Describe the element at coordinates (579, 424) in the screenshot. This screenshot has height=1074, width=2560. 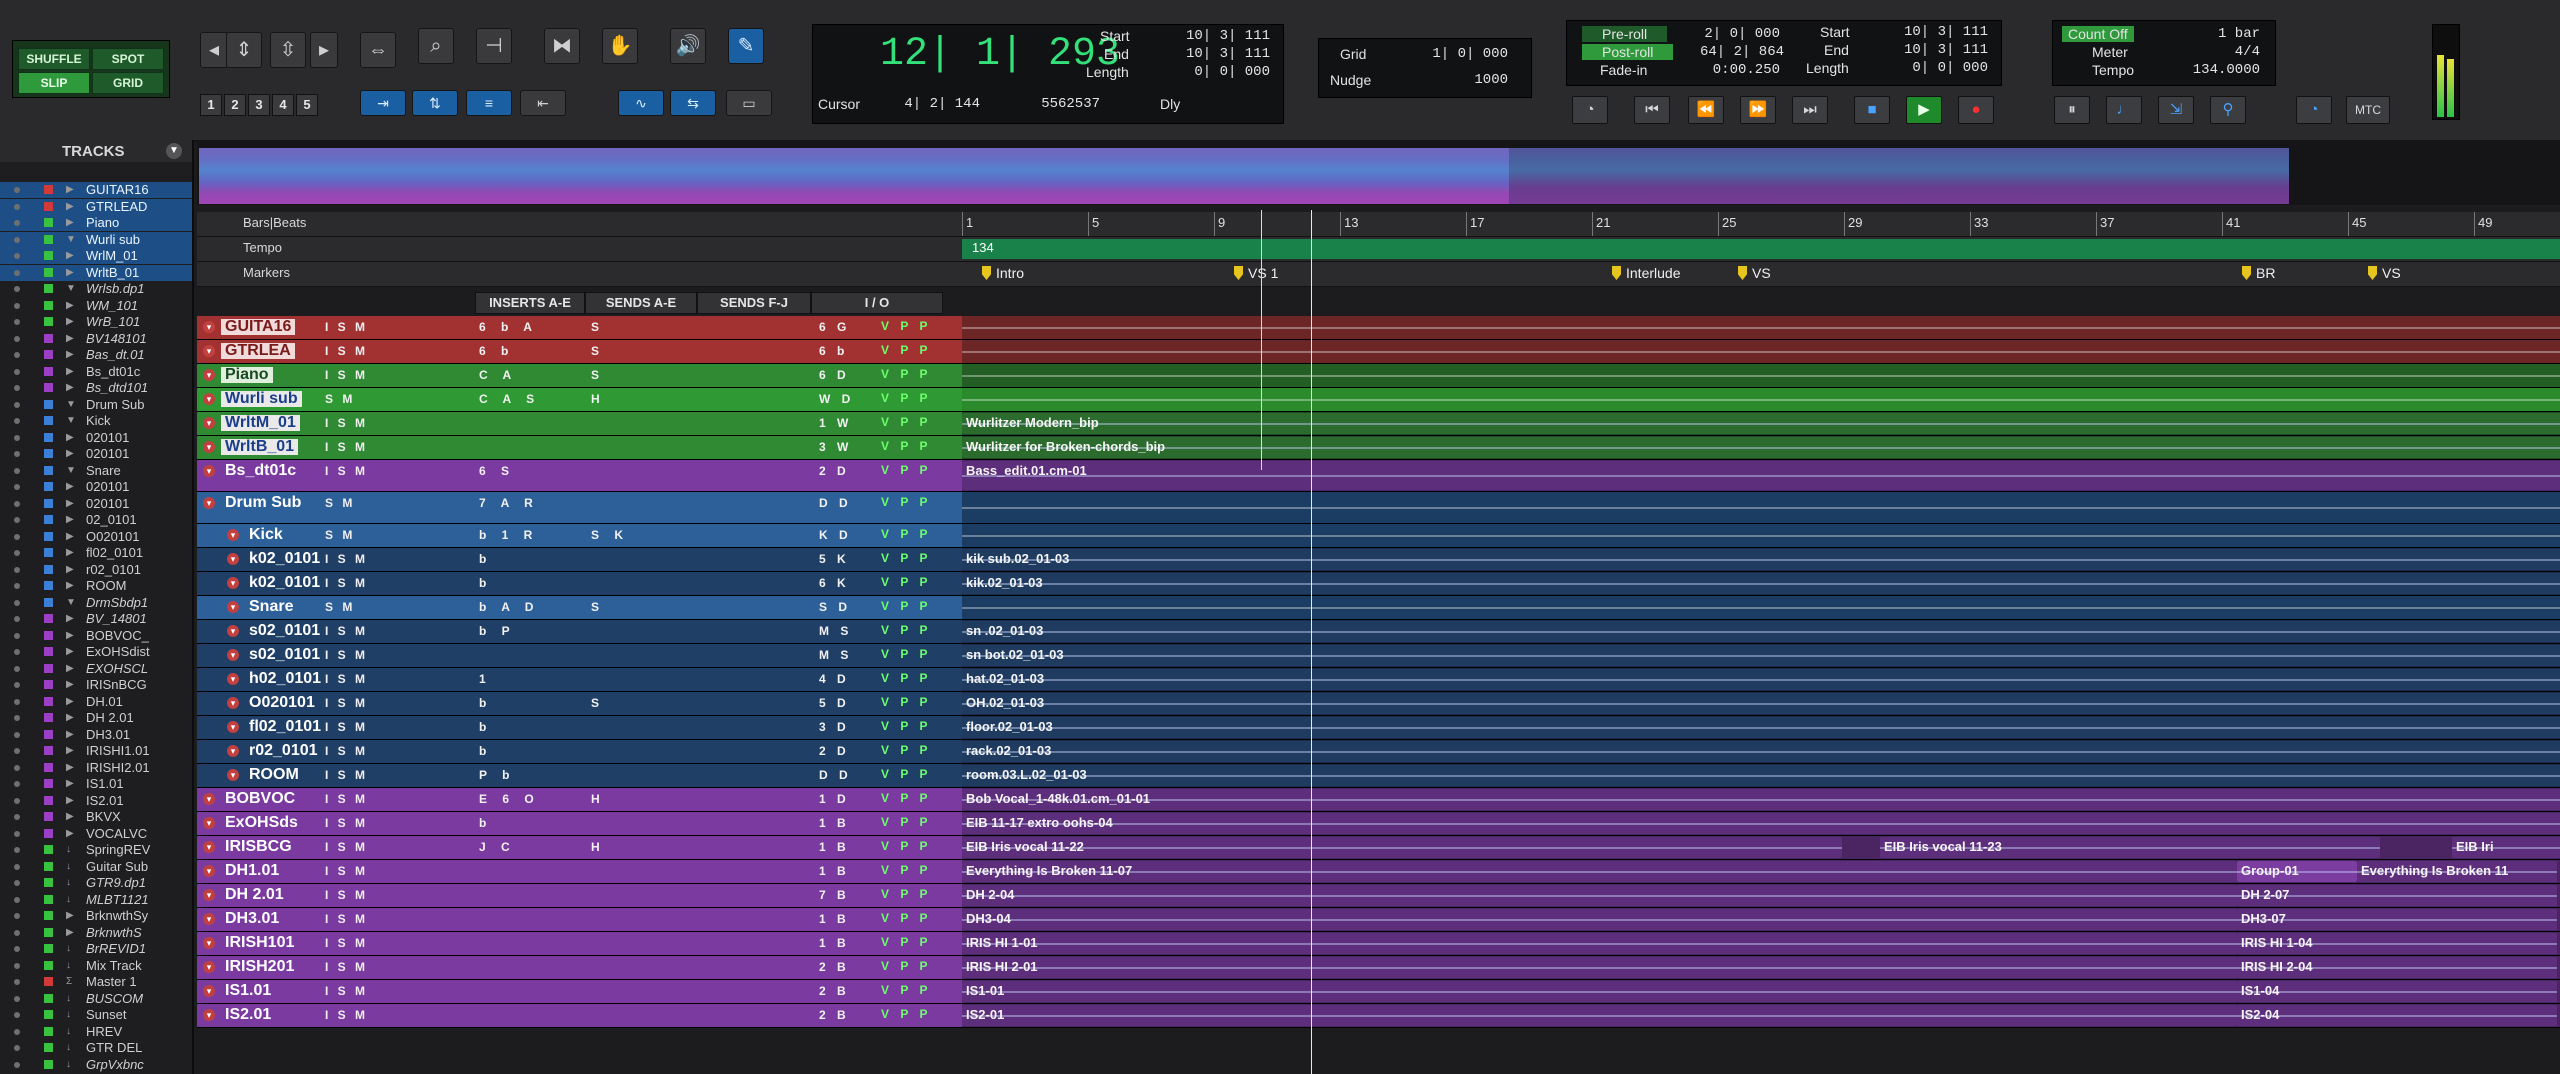
I see `track-header: ▾ WrltM_01 I S M 1 W V P P` at that location.